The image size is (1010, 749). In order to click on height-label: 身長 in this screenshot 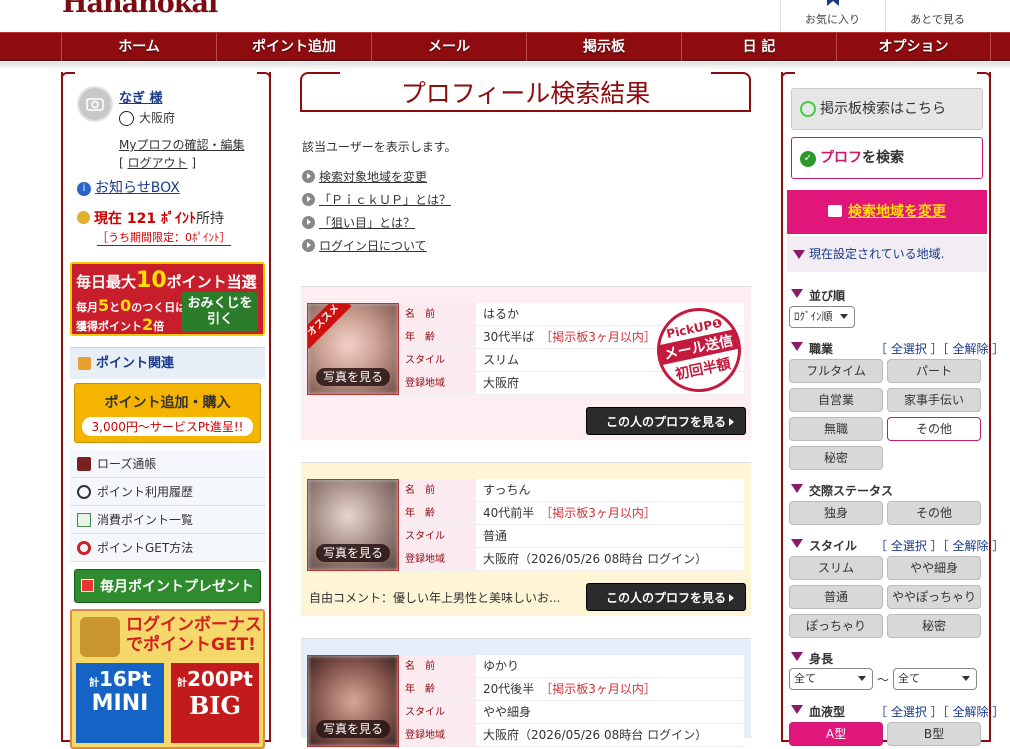, I will do `click(812, 658)`.